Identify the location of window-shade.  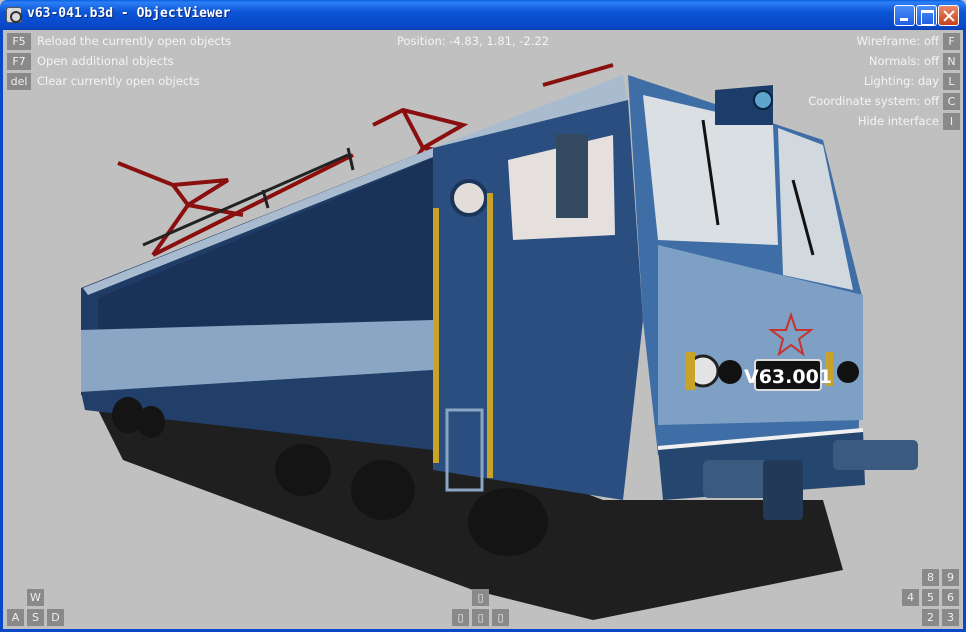
(572, 176).